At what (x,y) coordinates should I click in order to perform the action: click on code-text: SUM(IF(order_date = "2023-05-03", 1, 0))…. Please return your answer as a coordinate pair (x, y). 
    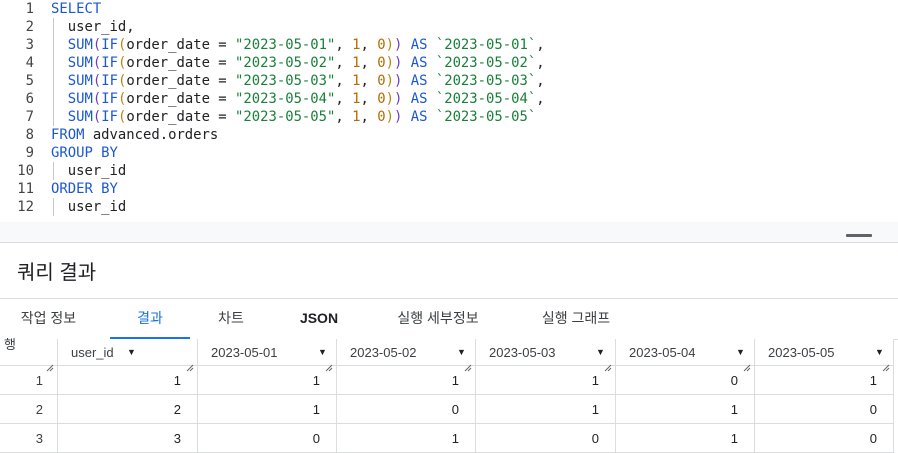
    Looking at the image, I should click on (306, 81).